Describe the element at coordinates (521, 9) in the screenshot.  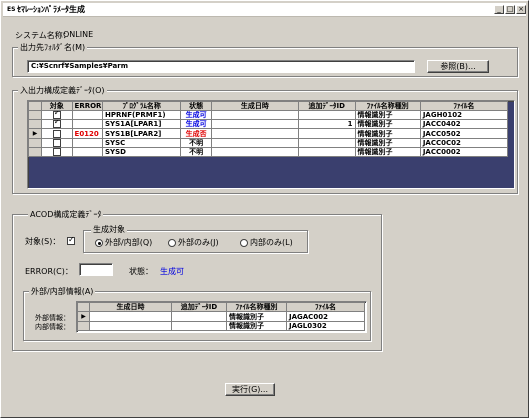
I see `close-button: ×` at that location.